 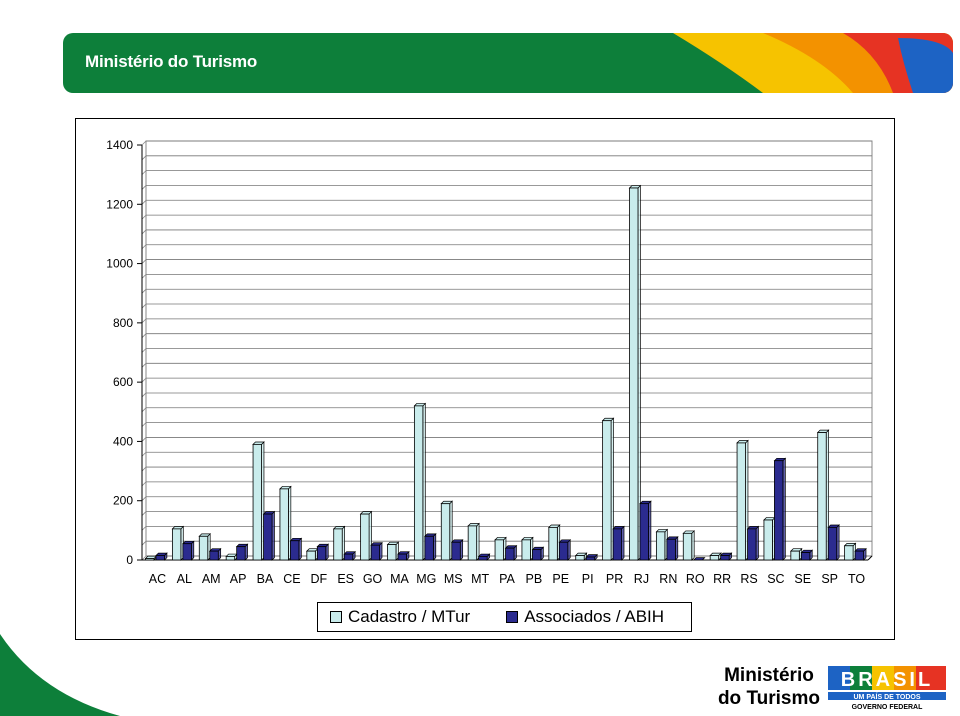 What do you see at coordinates (614, 579) in the screenshot?
I see `x-tick-label: PR` at bounding box center [614, 579].